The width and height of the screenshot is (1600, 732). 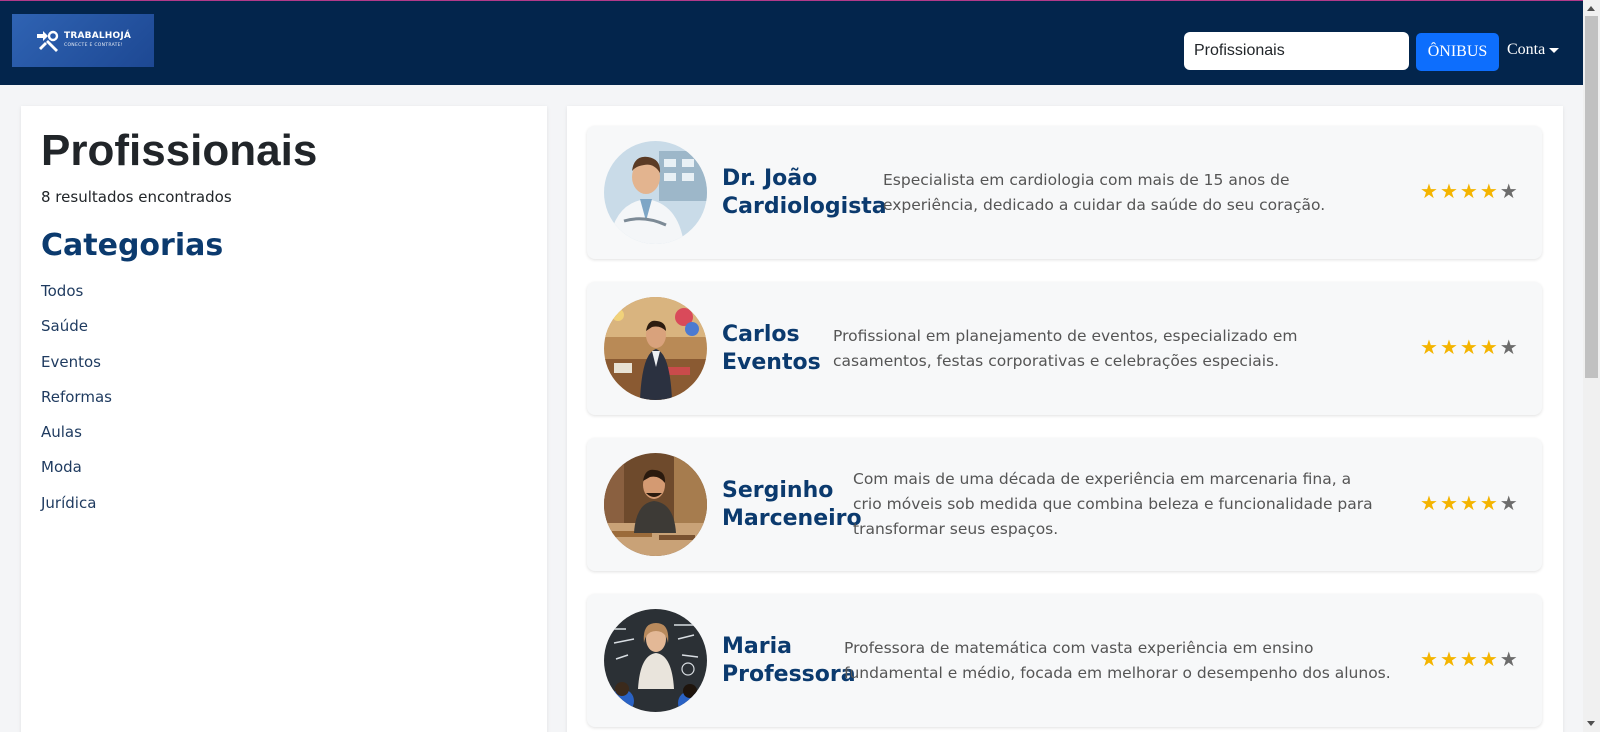 What do you see at coordinates (761, 334) in the screenshot?
I see `professional-name-line1: Carlos` at bounding box center [761, 334].